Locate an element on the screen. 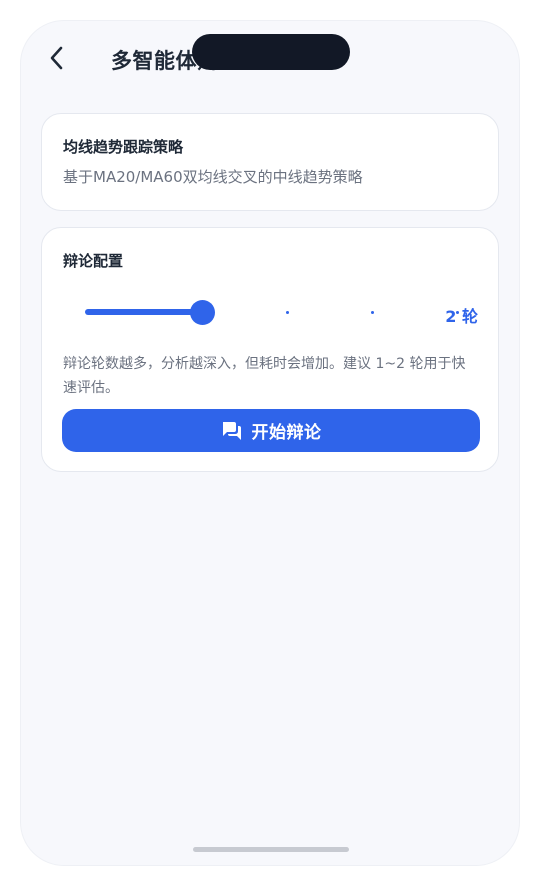 The image size is (538, 870). dynamic-island is located at coordinates (271, 52).